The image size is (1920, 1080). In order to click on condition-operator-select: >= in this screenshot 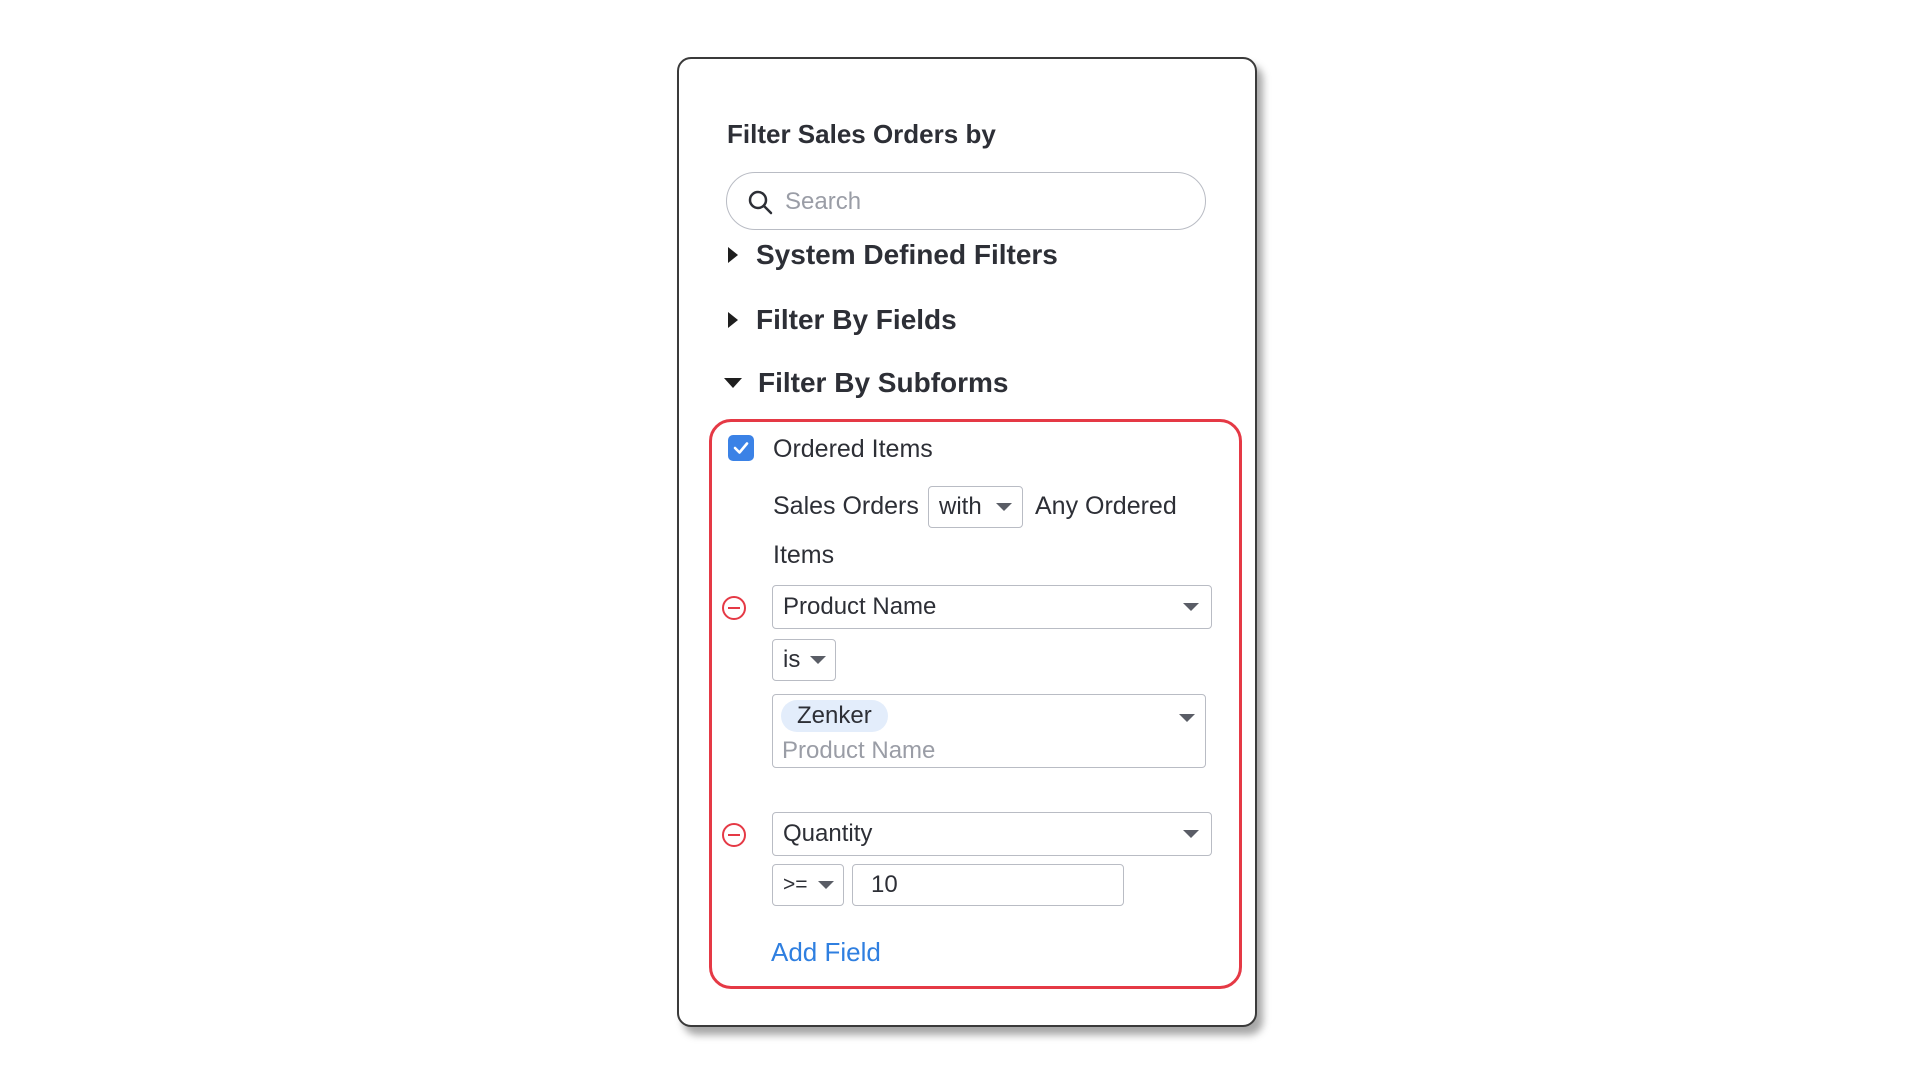, I will do `click(808, 885)`.